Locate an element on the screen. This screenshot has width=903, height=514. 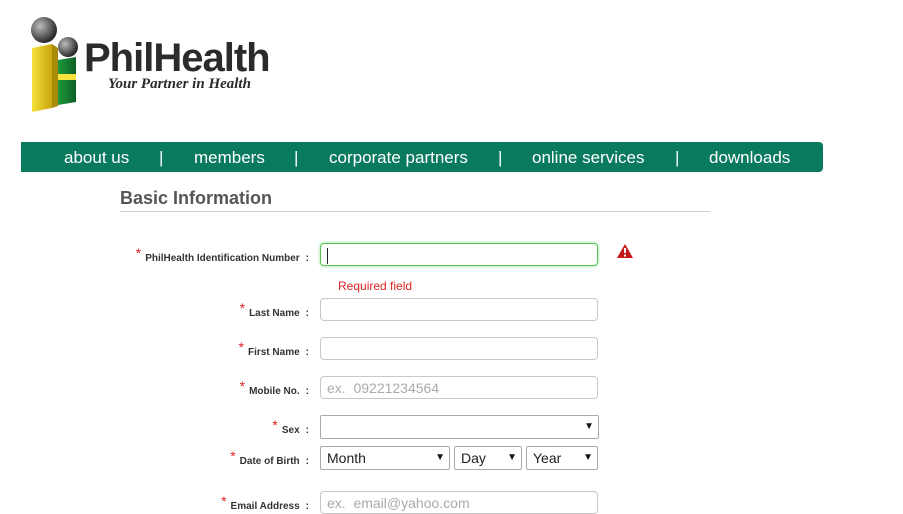
dob-label: * Date of Birth: is located at coordinates (269, 457).